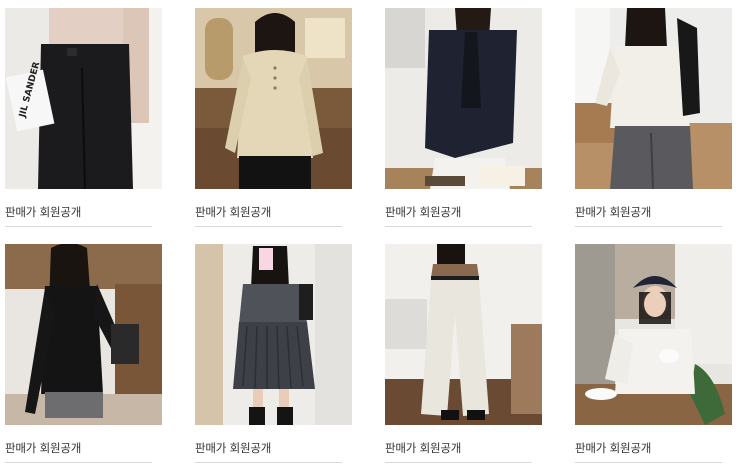  I want to click on product-photo-beige-knit, so click(273, 98).